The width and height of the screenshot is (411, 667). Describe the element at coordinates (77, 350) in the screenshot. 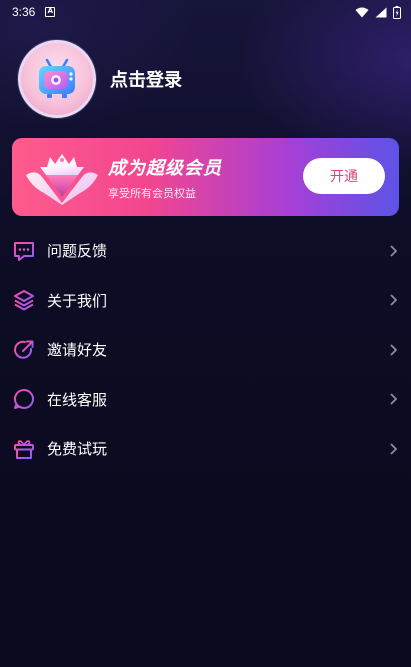

I see `menu-item-label: 邀请好友` at that location.